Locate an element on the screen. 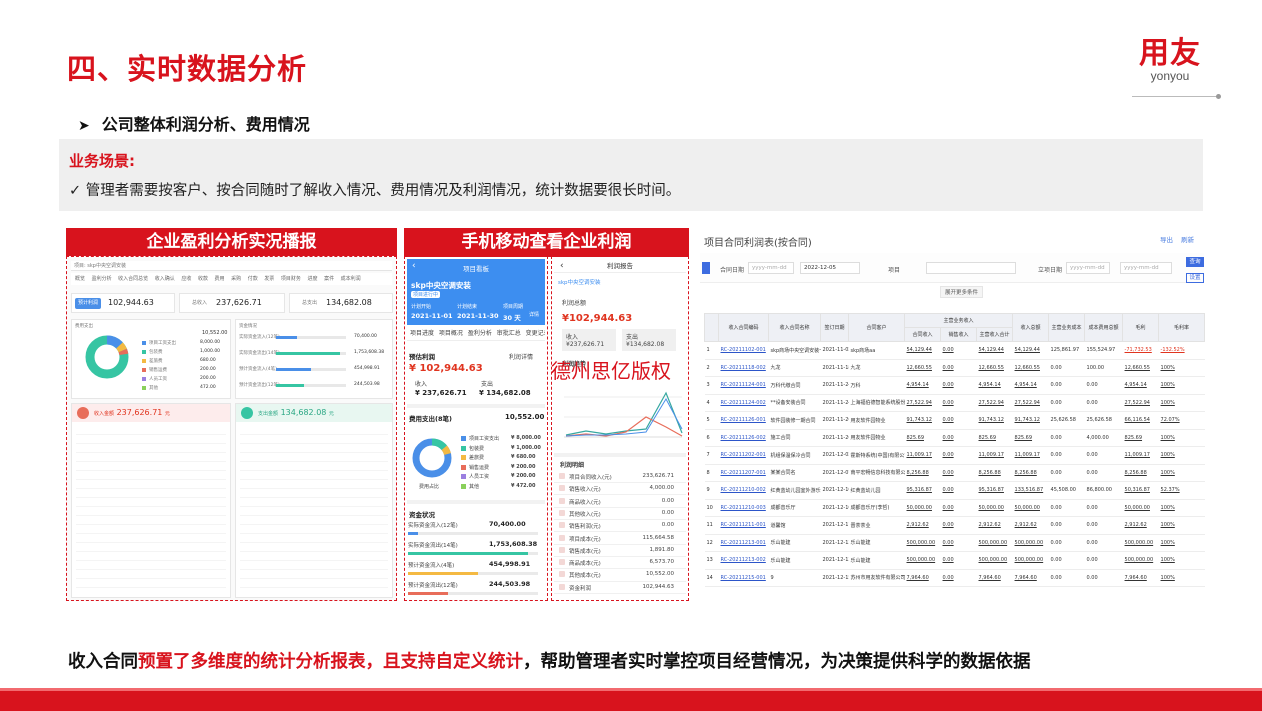 This screenshot has height=711, width=1262. detail-item-name: 销售收入(元) is located at coordinates (585, 490).